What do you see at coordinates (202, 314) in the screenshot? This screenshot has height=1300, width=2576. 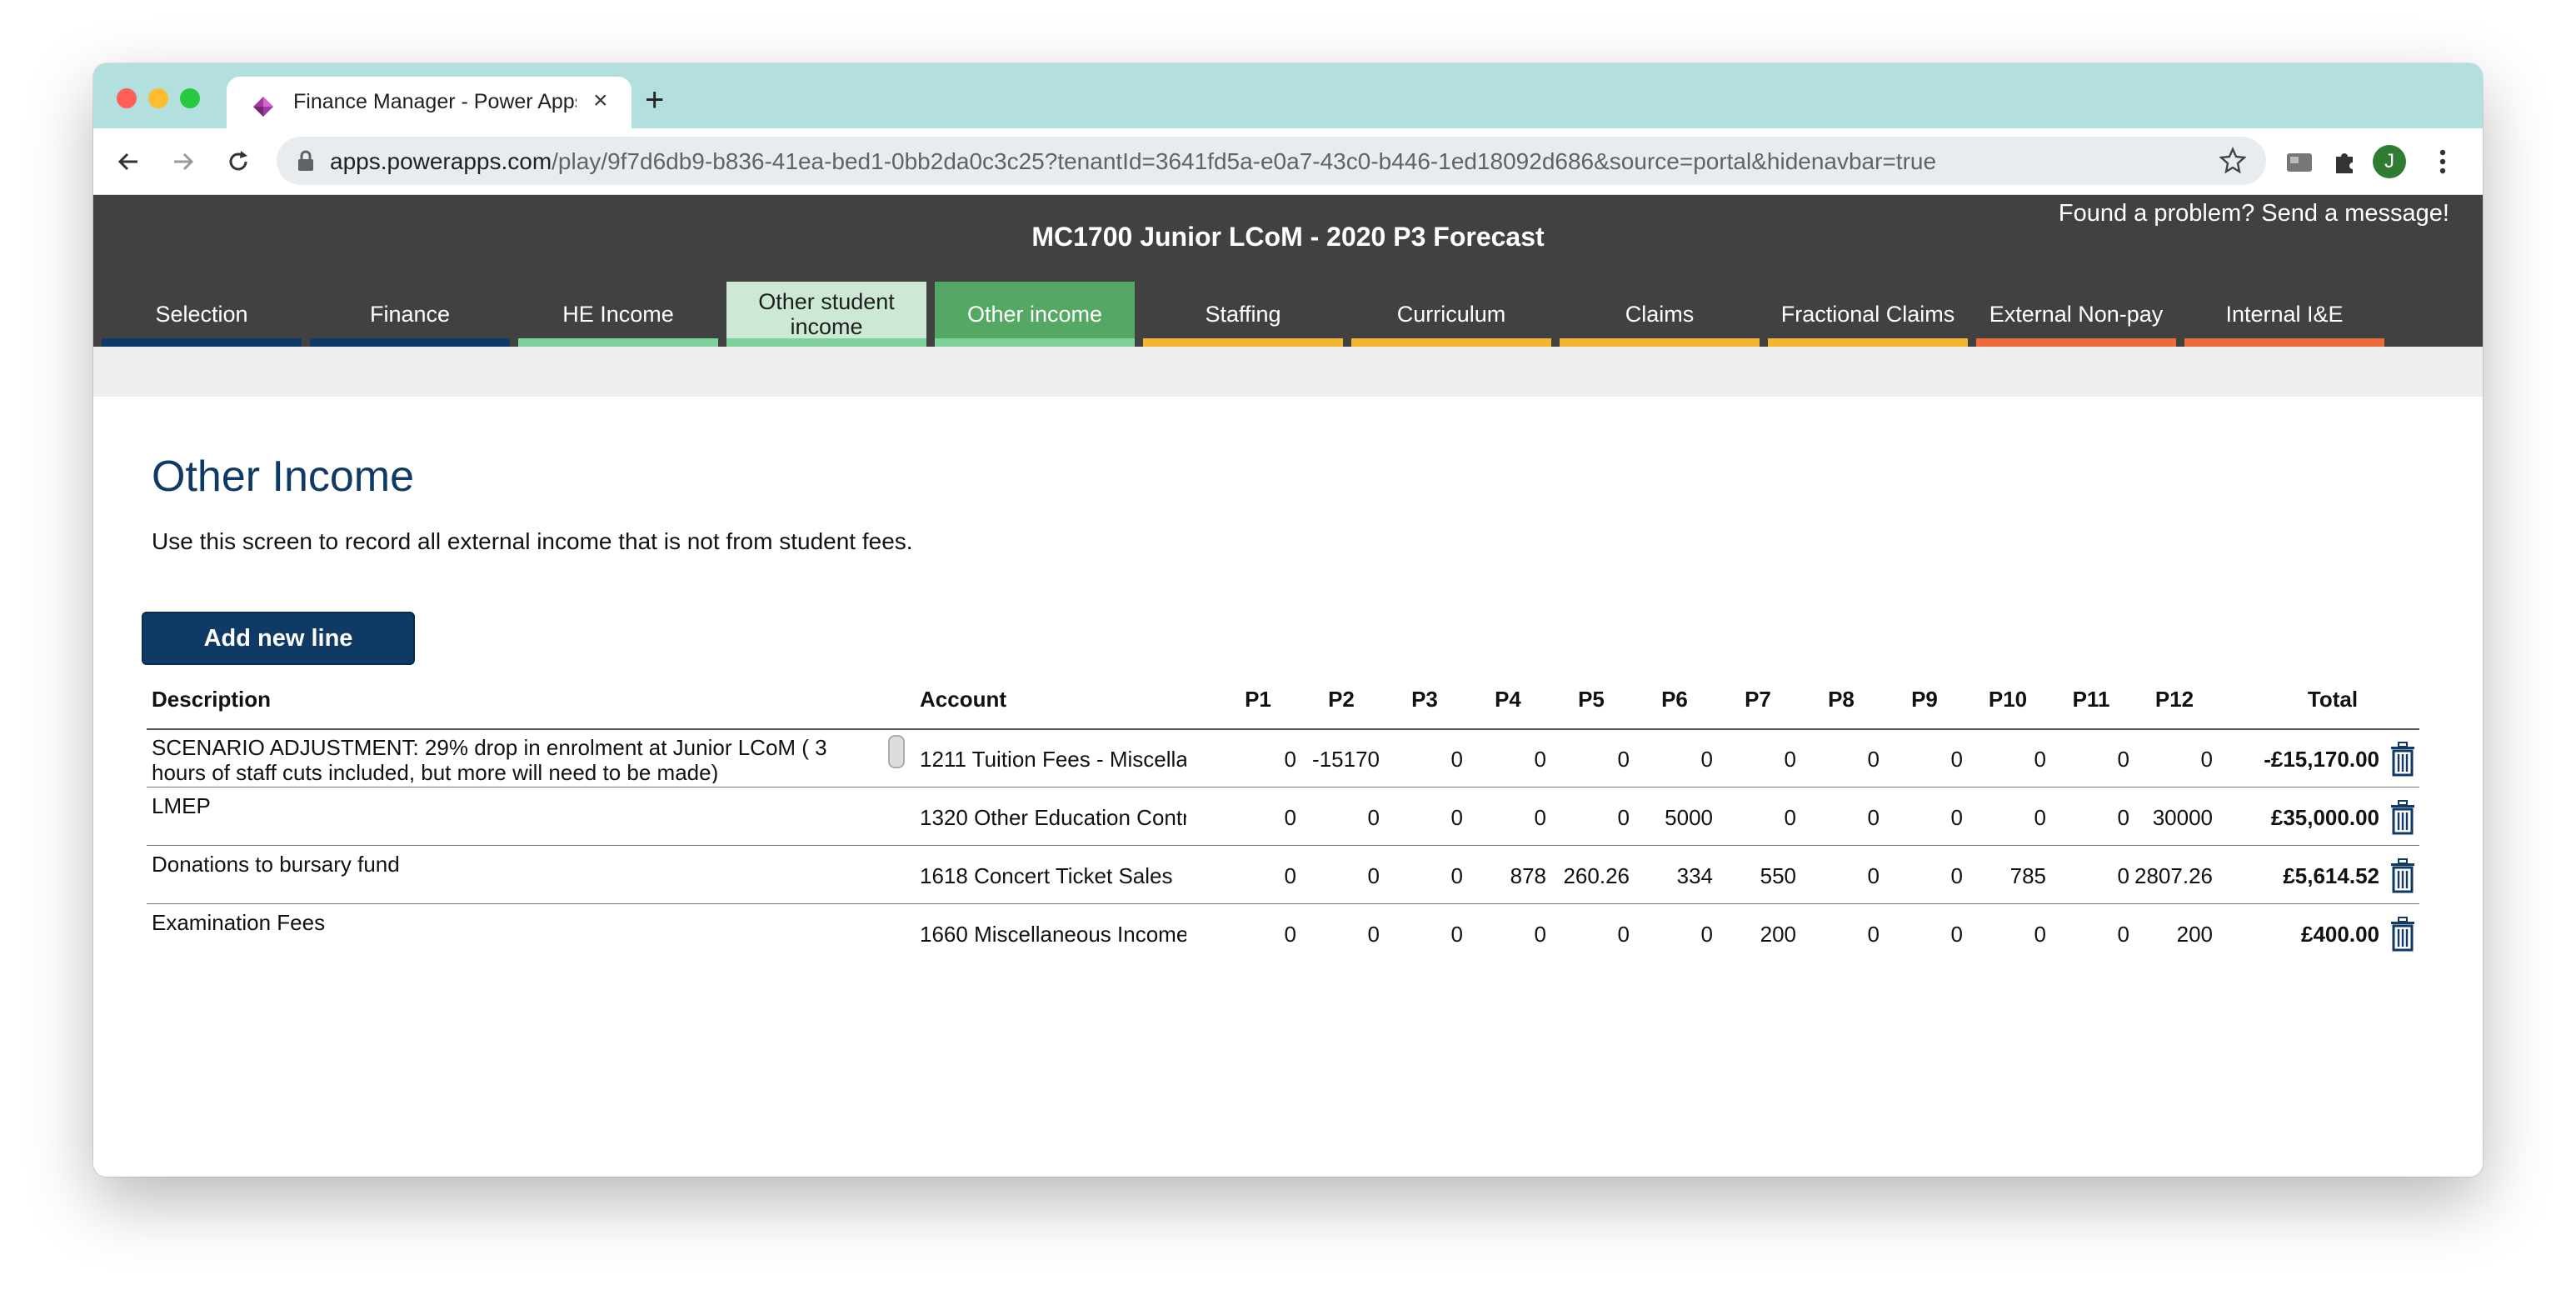 I see `tab-selection: Selection` at bounding box center [202, 314].